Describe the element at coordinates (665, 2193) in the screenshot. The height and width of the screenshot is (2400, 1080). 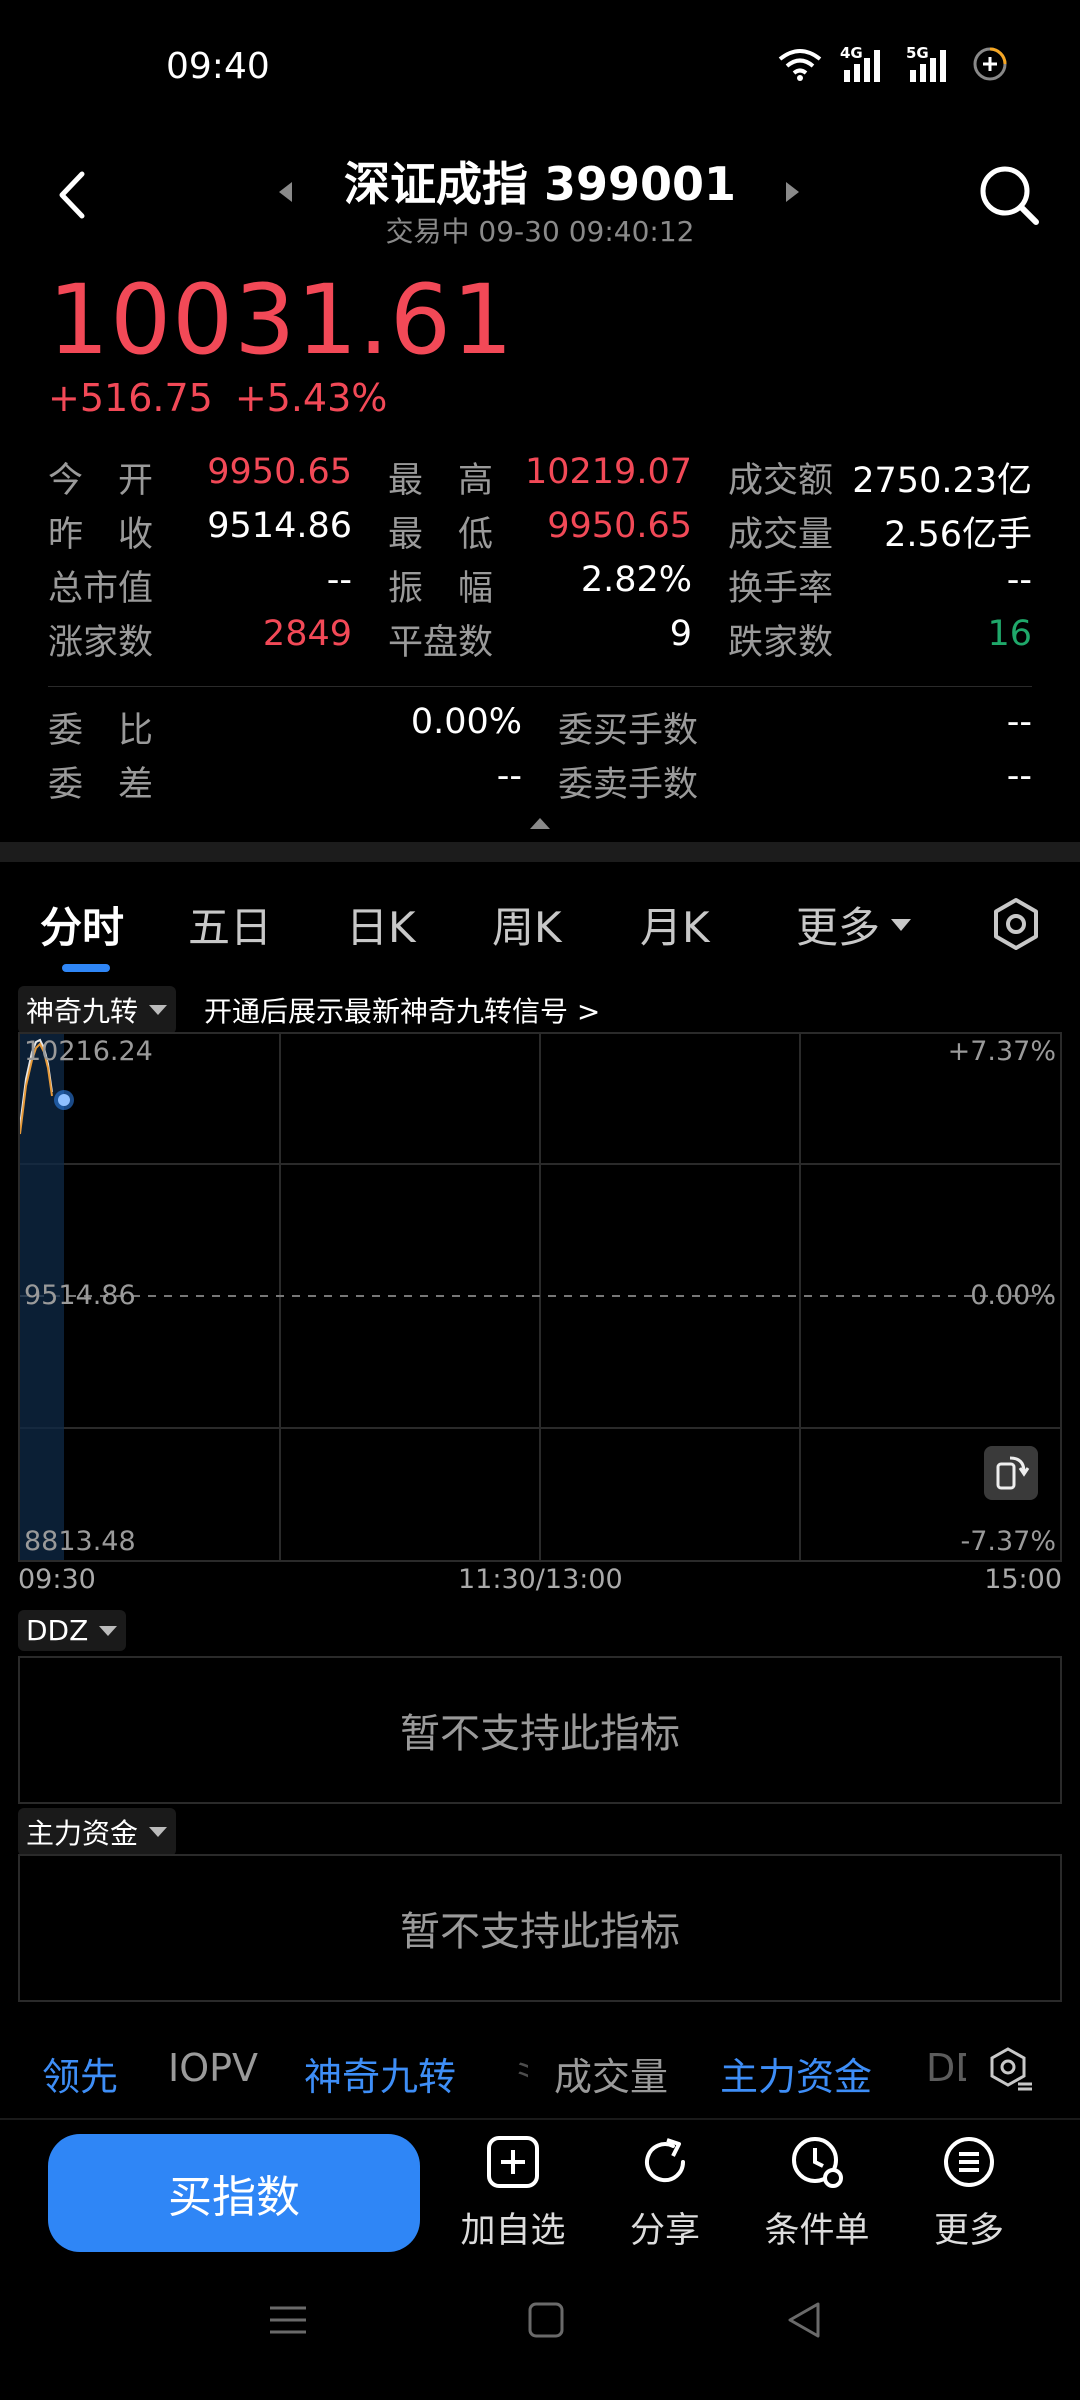
I see `share-button: 分享` at that location.